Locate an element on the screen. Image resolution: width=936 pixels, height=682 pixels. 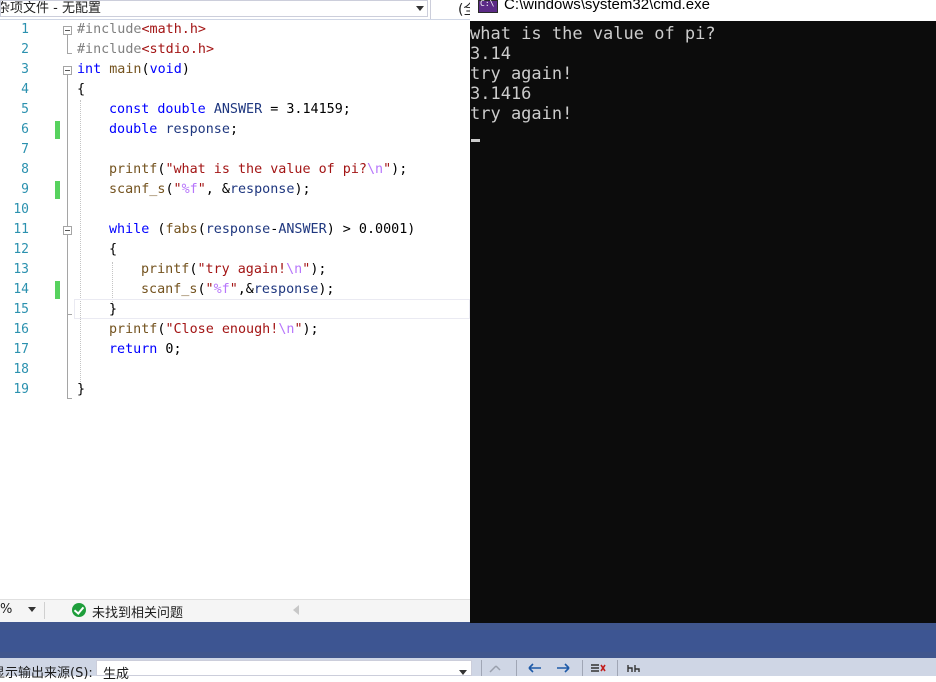
console-title: C:\windows\system32\cmd.exe is located at coordinates (607, 6).